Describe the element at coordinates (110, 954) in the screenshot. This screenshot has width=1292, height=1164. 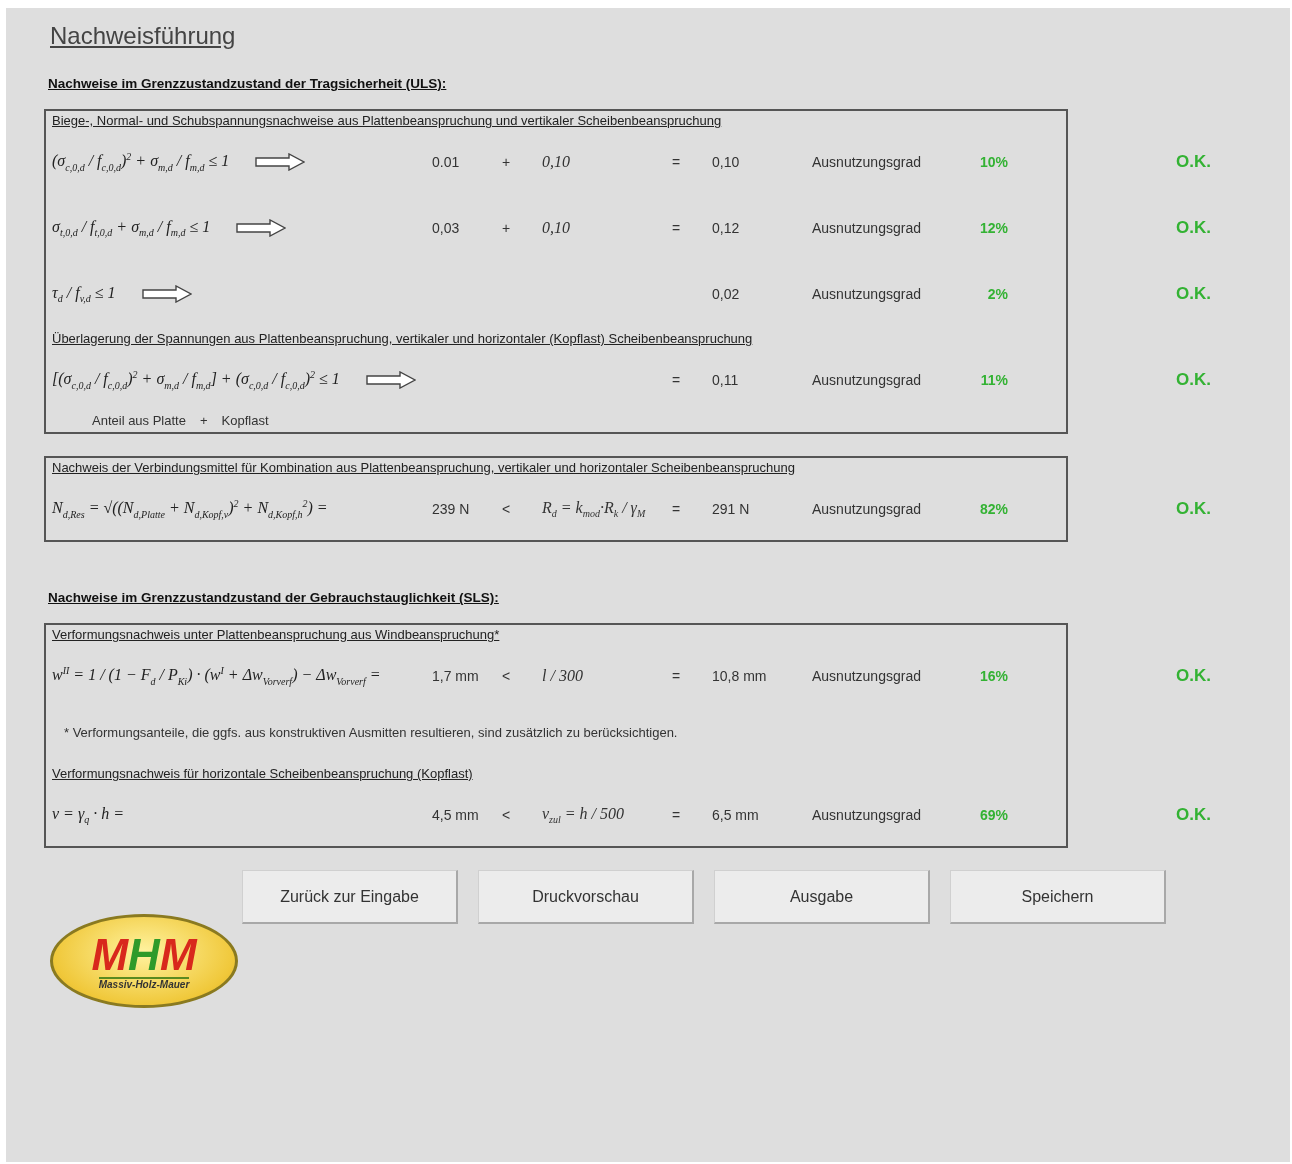
I see `logo-letter: M` at that location.